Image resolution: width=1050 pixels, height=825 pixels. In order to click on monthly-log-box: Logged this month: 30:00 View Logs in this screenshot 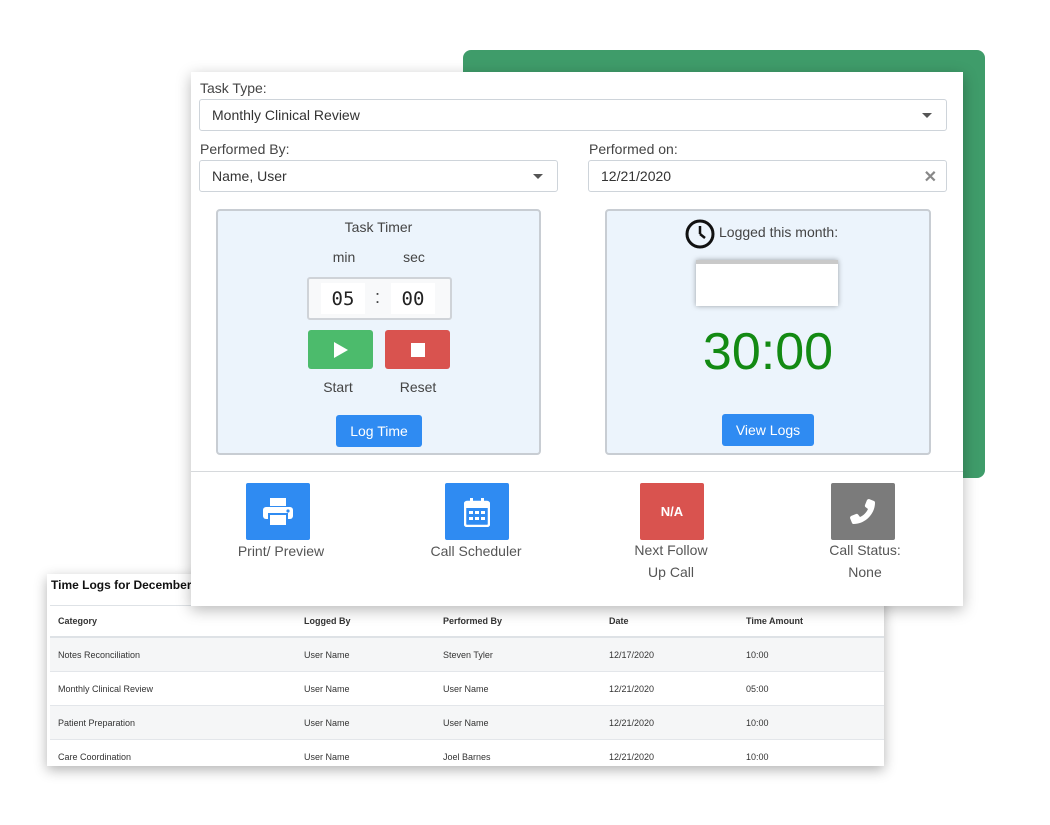, I will do `click(768, 332)`.